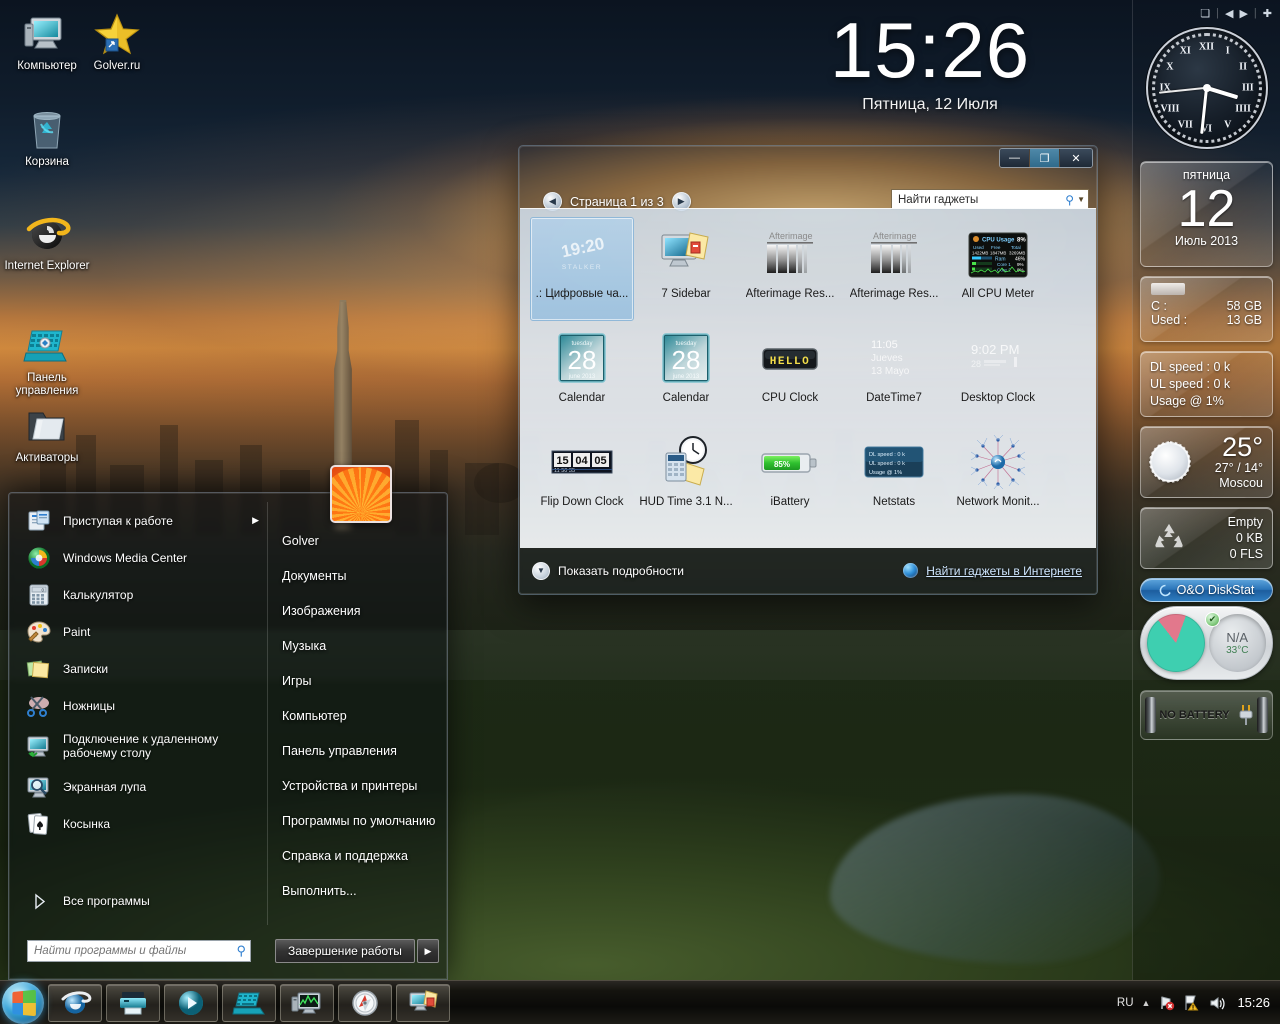 Image resolution: width=1280 pixels, height=1024 pixels. What do you see at coordinates (1146, 1003) in the screenshot?
I see `up-arrow-icon: ▲` at bounding box center [1146, 1003].